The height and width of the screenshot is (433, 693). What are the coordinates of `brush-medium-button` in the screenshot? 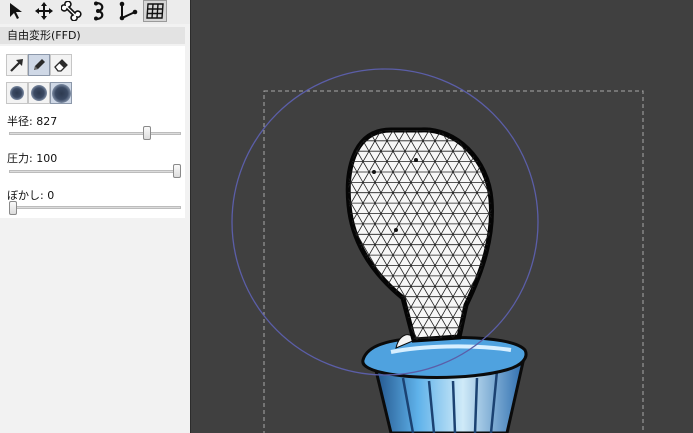 It's located at (39, 93).